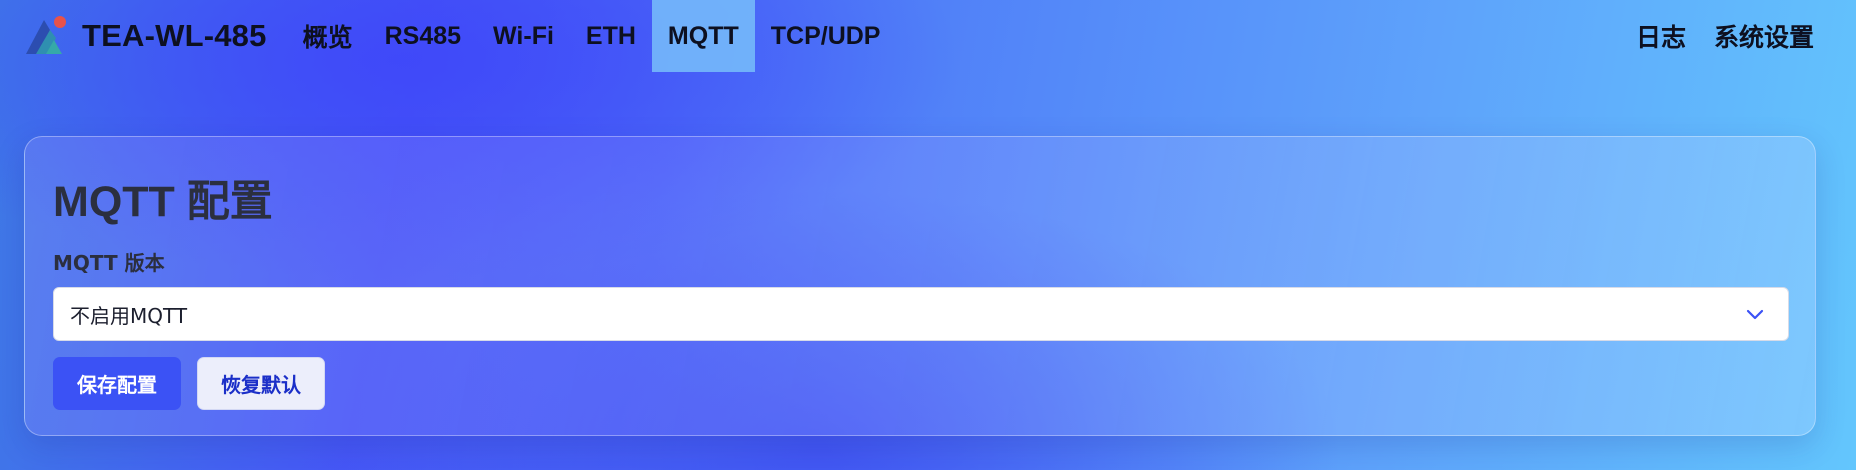 This screenshot has width=1856, height=470. Describe the element at coordinates (46, 35) in the screenshot. I see `brand-logo-icon` at that location.